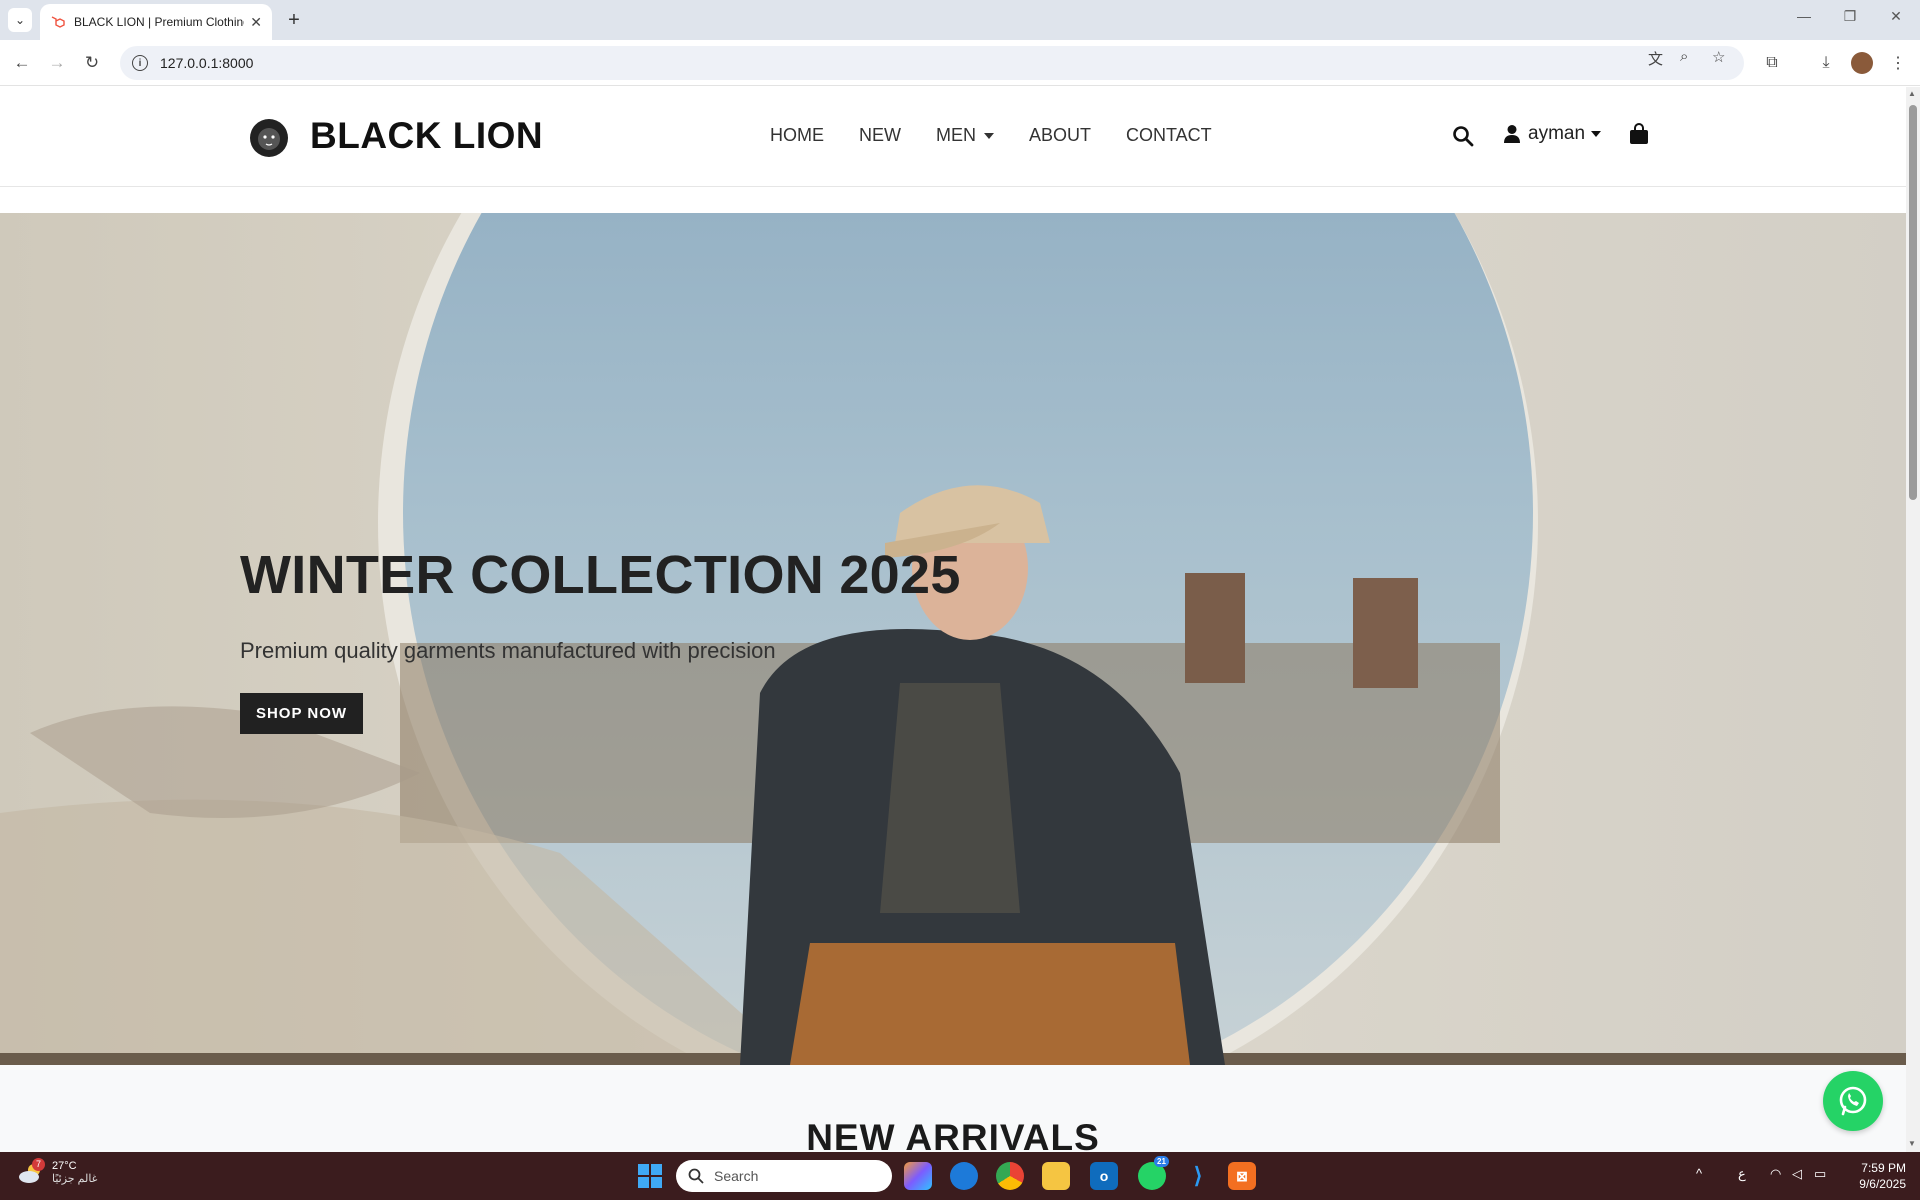 The width and height of the screenshot is (1920, 1200). I want to click on site-info-icon: i, so click(140, 63).